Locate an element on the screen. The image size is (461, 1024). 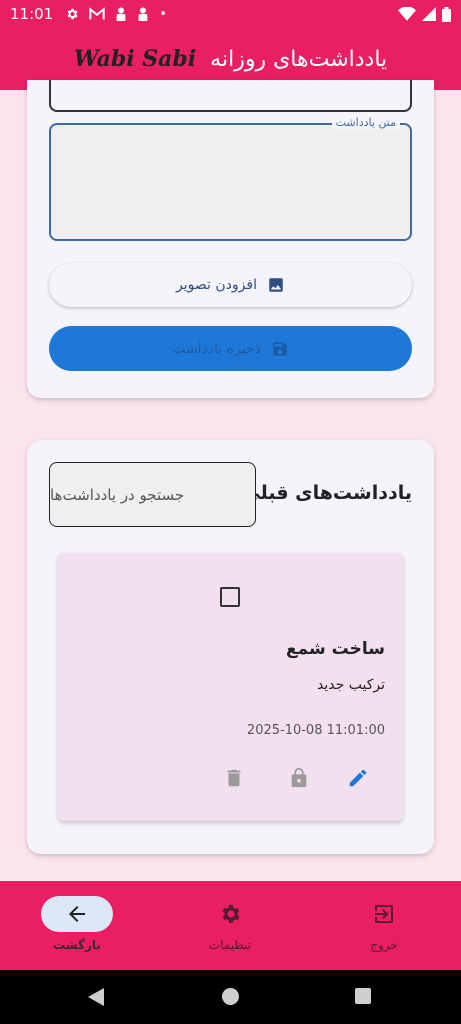
system-navigation-bar is located at coordinates (230, 997).